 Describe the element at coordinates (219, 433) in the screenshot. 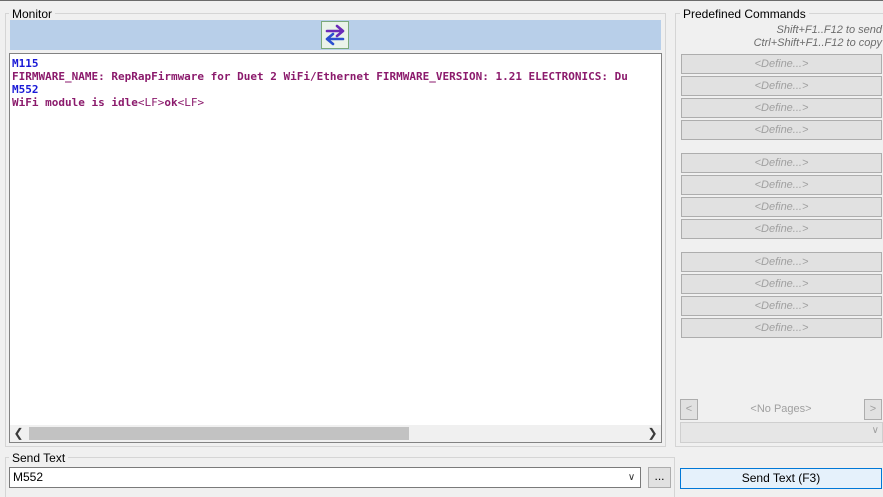

I see `scrollbar-thumb` at that location.